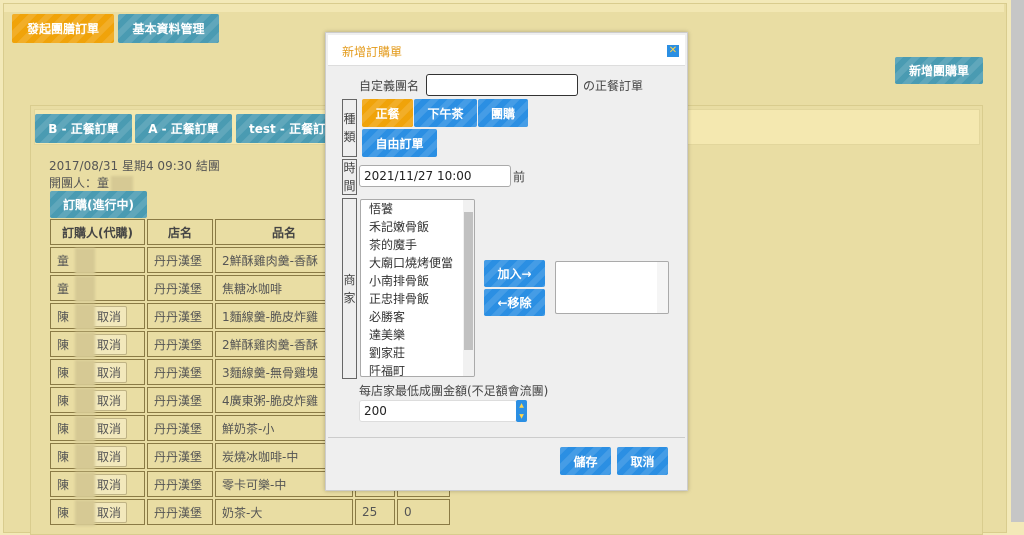 The height and width of the screenshot is (535, 1024). Describe the element at coordinates (419, 263) in the screenshot. I see `store-option: 大廟口燒烤便當` at that location.